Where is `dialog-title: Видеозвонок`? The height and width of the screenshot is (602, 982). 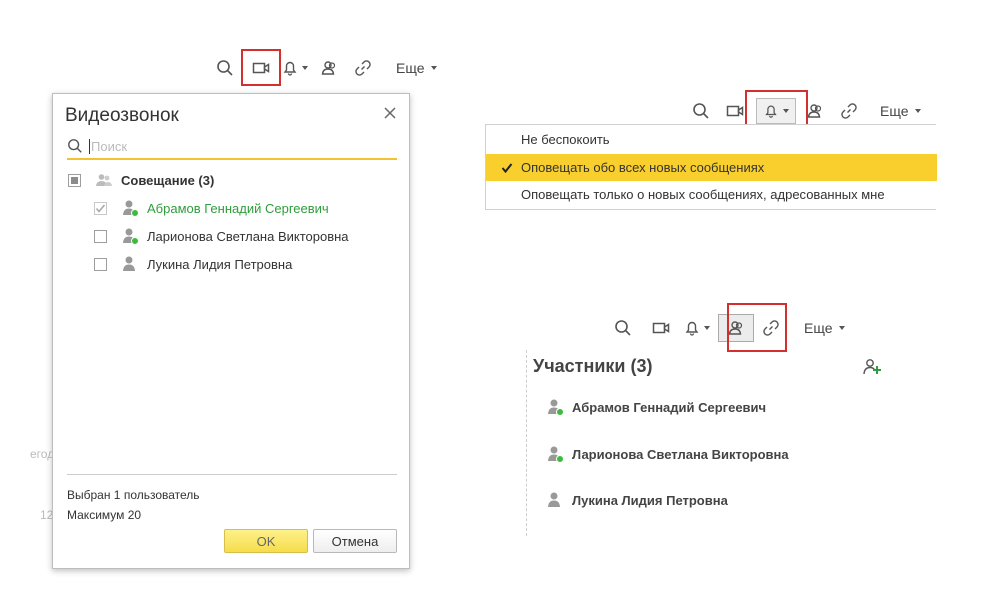 dialog-title: Видеозвонок is located at coordinates (122, 115).